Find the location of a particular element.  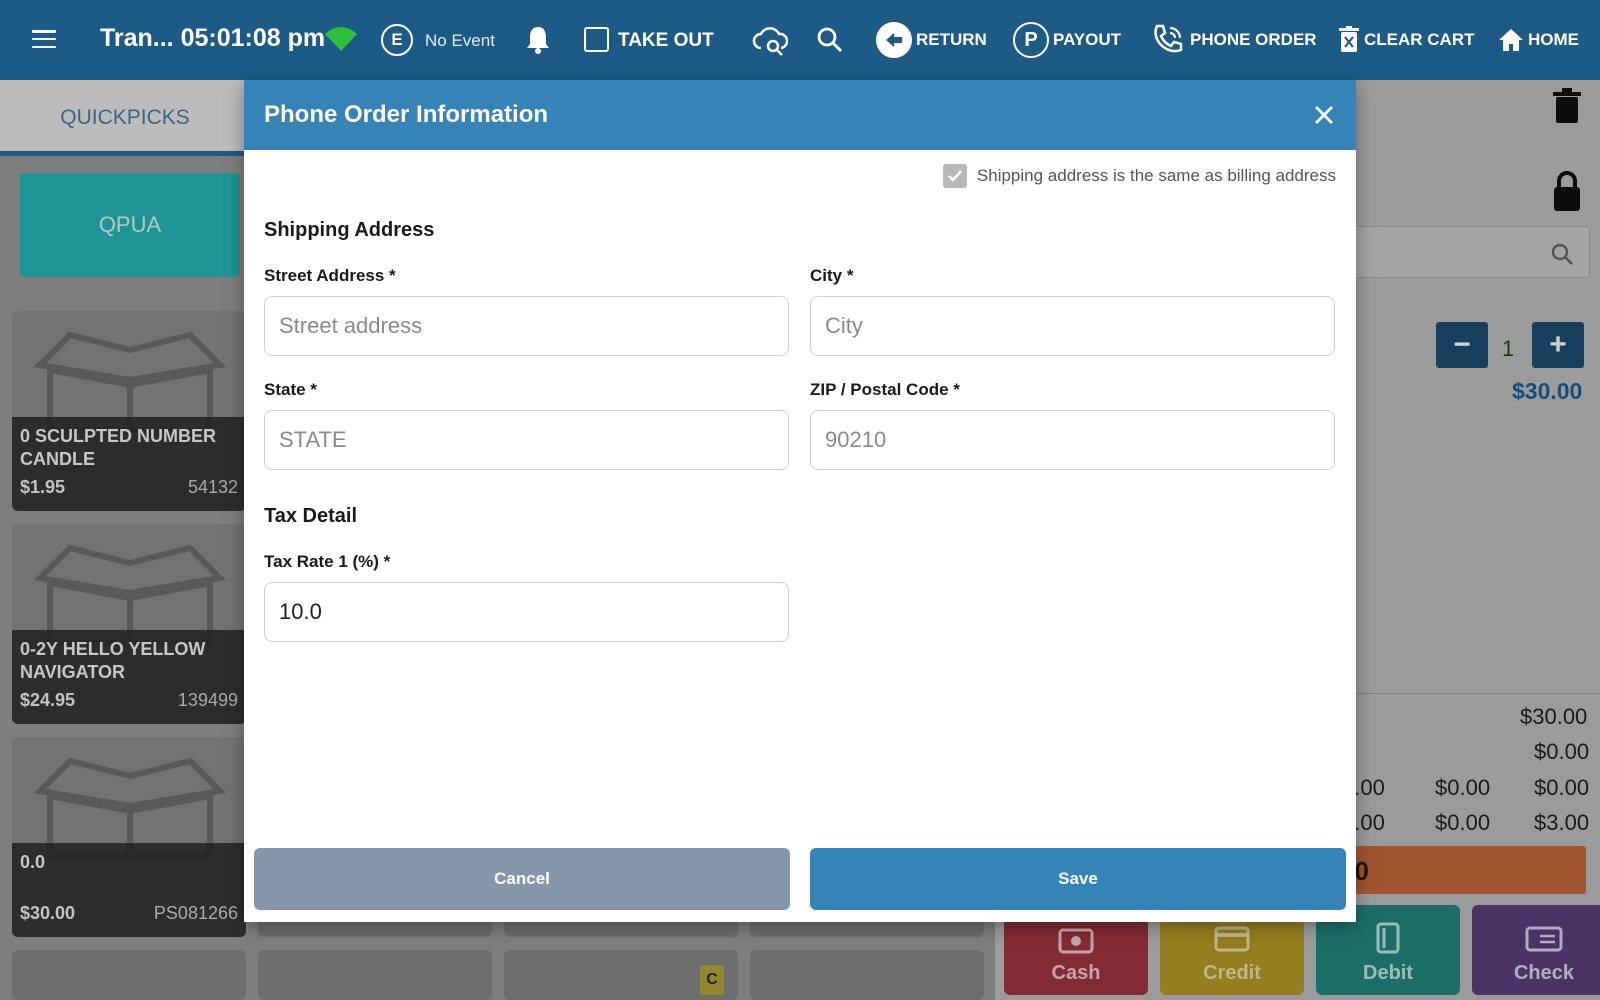

state-label: State * is located at coordinates (290, 389).